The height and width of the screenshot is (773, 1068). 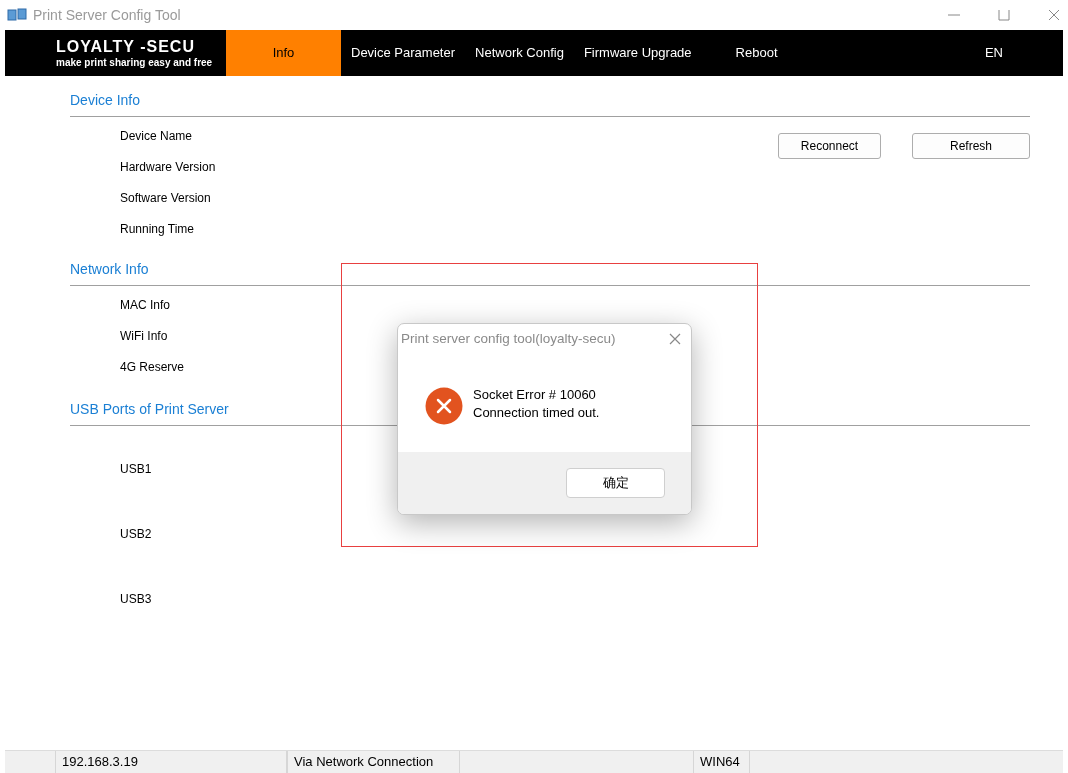 I want to click on app-icon, so click(x=17, y=15).